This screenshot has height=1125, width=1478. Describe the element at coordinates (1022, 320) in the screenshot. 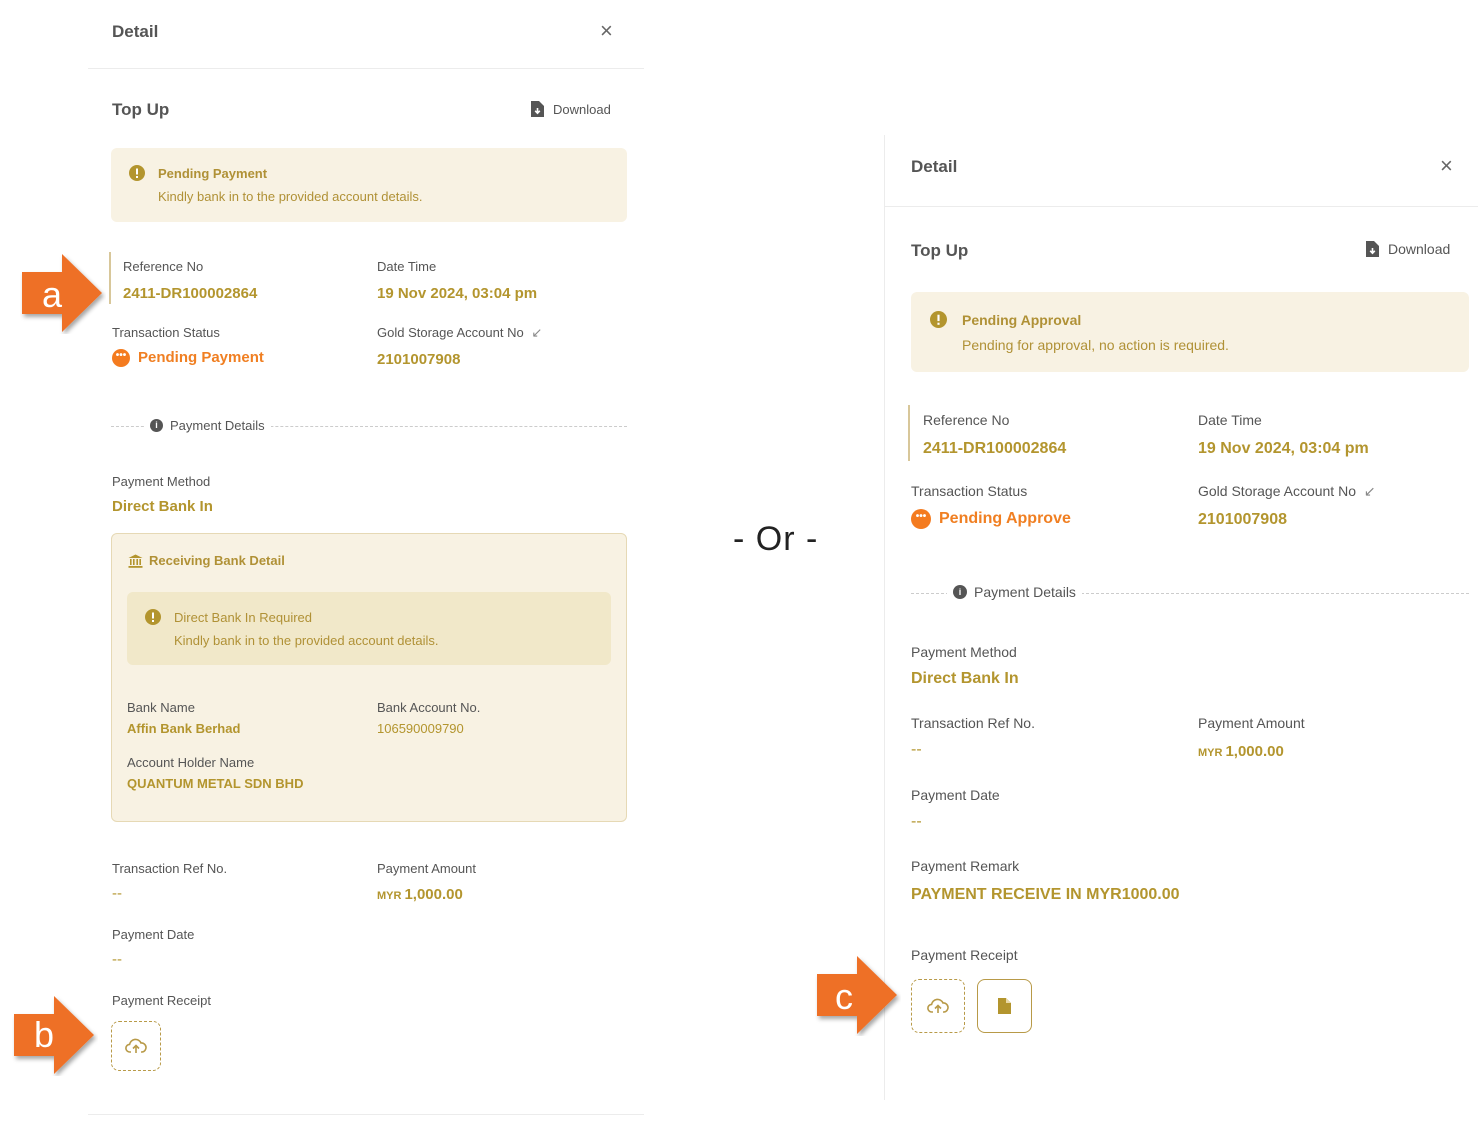

I see `alert-title: Pending Approval` at that location.